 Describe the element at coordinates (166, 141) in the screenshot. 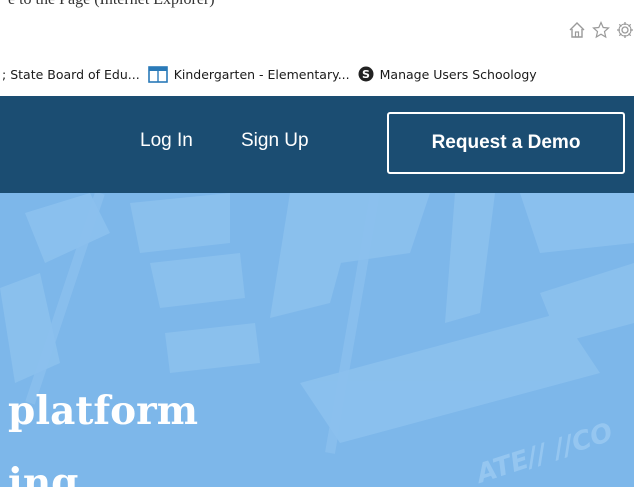

I see `login-link: Log In` at that location.